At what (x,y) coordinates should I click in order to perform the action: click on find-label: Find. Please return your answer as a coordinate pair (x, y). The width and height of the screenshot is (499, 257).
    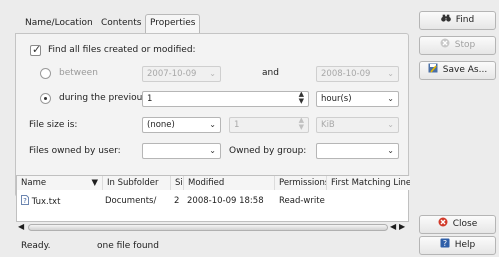
    Looking at the image, I should click on (465, 20).